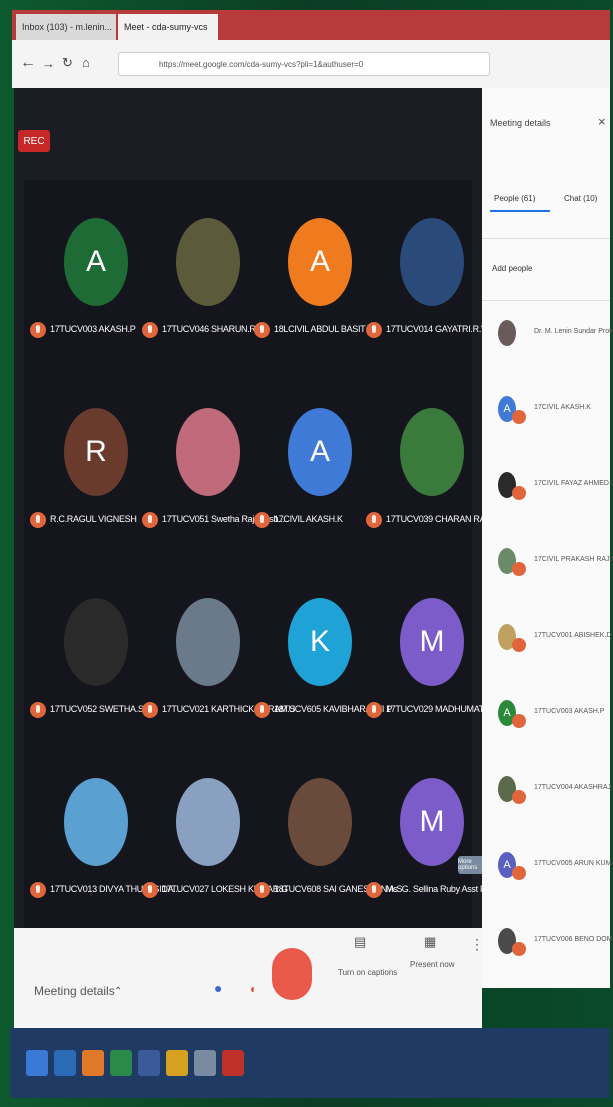 The width and height of the screenshot is (613, 1107). Describe the element at coordinates (432, 964) in the screenshot. I see `present-now-button: Present now` at that location.